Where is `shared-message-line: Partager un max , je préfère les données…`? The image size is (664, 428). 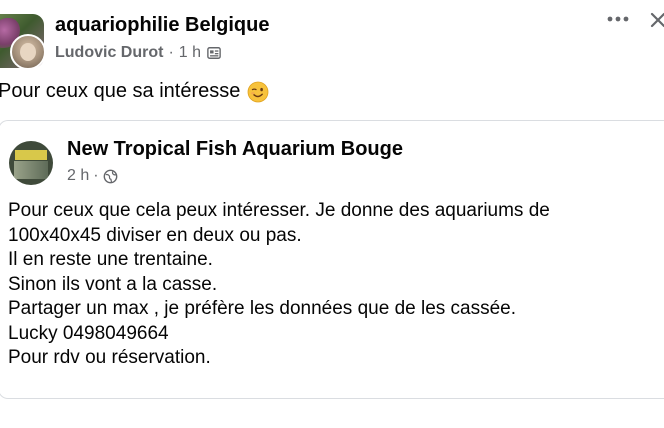 shared-message-line: Partager un max , je préfère les données… is located at coordinates (262, 308).